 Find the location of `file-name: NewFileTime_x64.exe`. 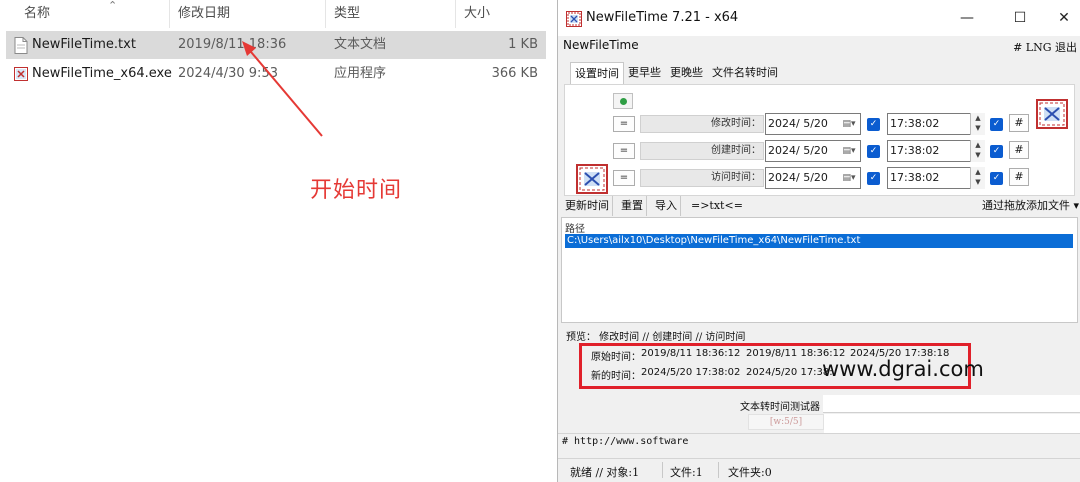

file-name: NewFileTime_x64.exe is located at coordinates (102, 73).